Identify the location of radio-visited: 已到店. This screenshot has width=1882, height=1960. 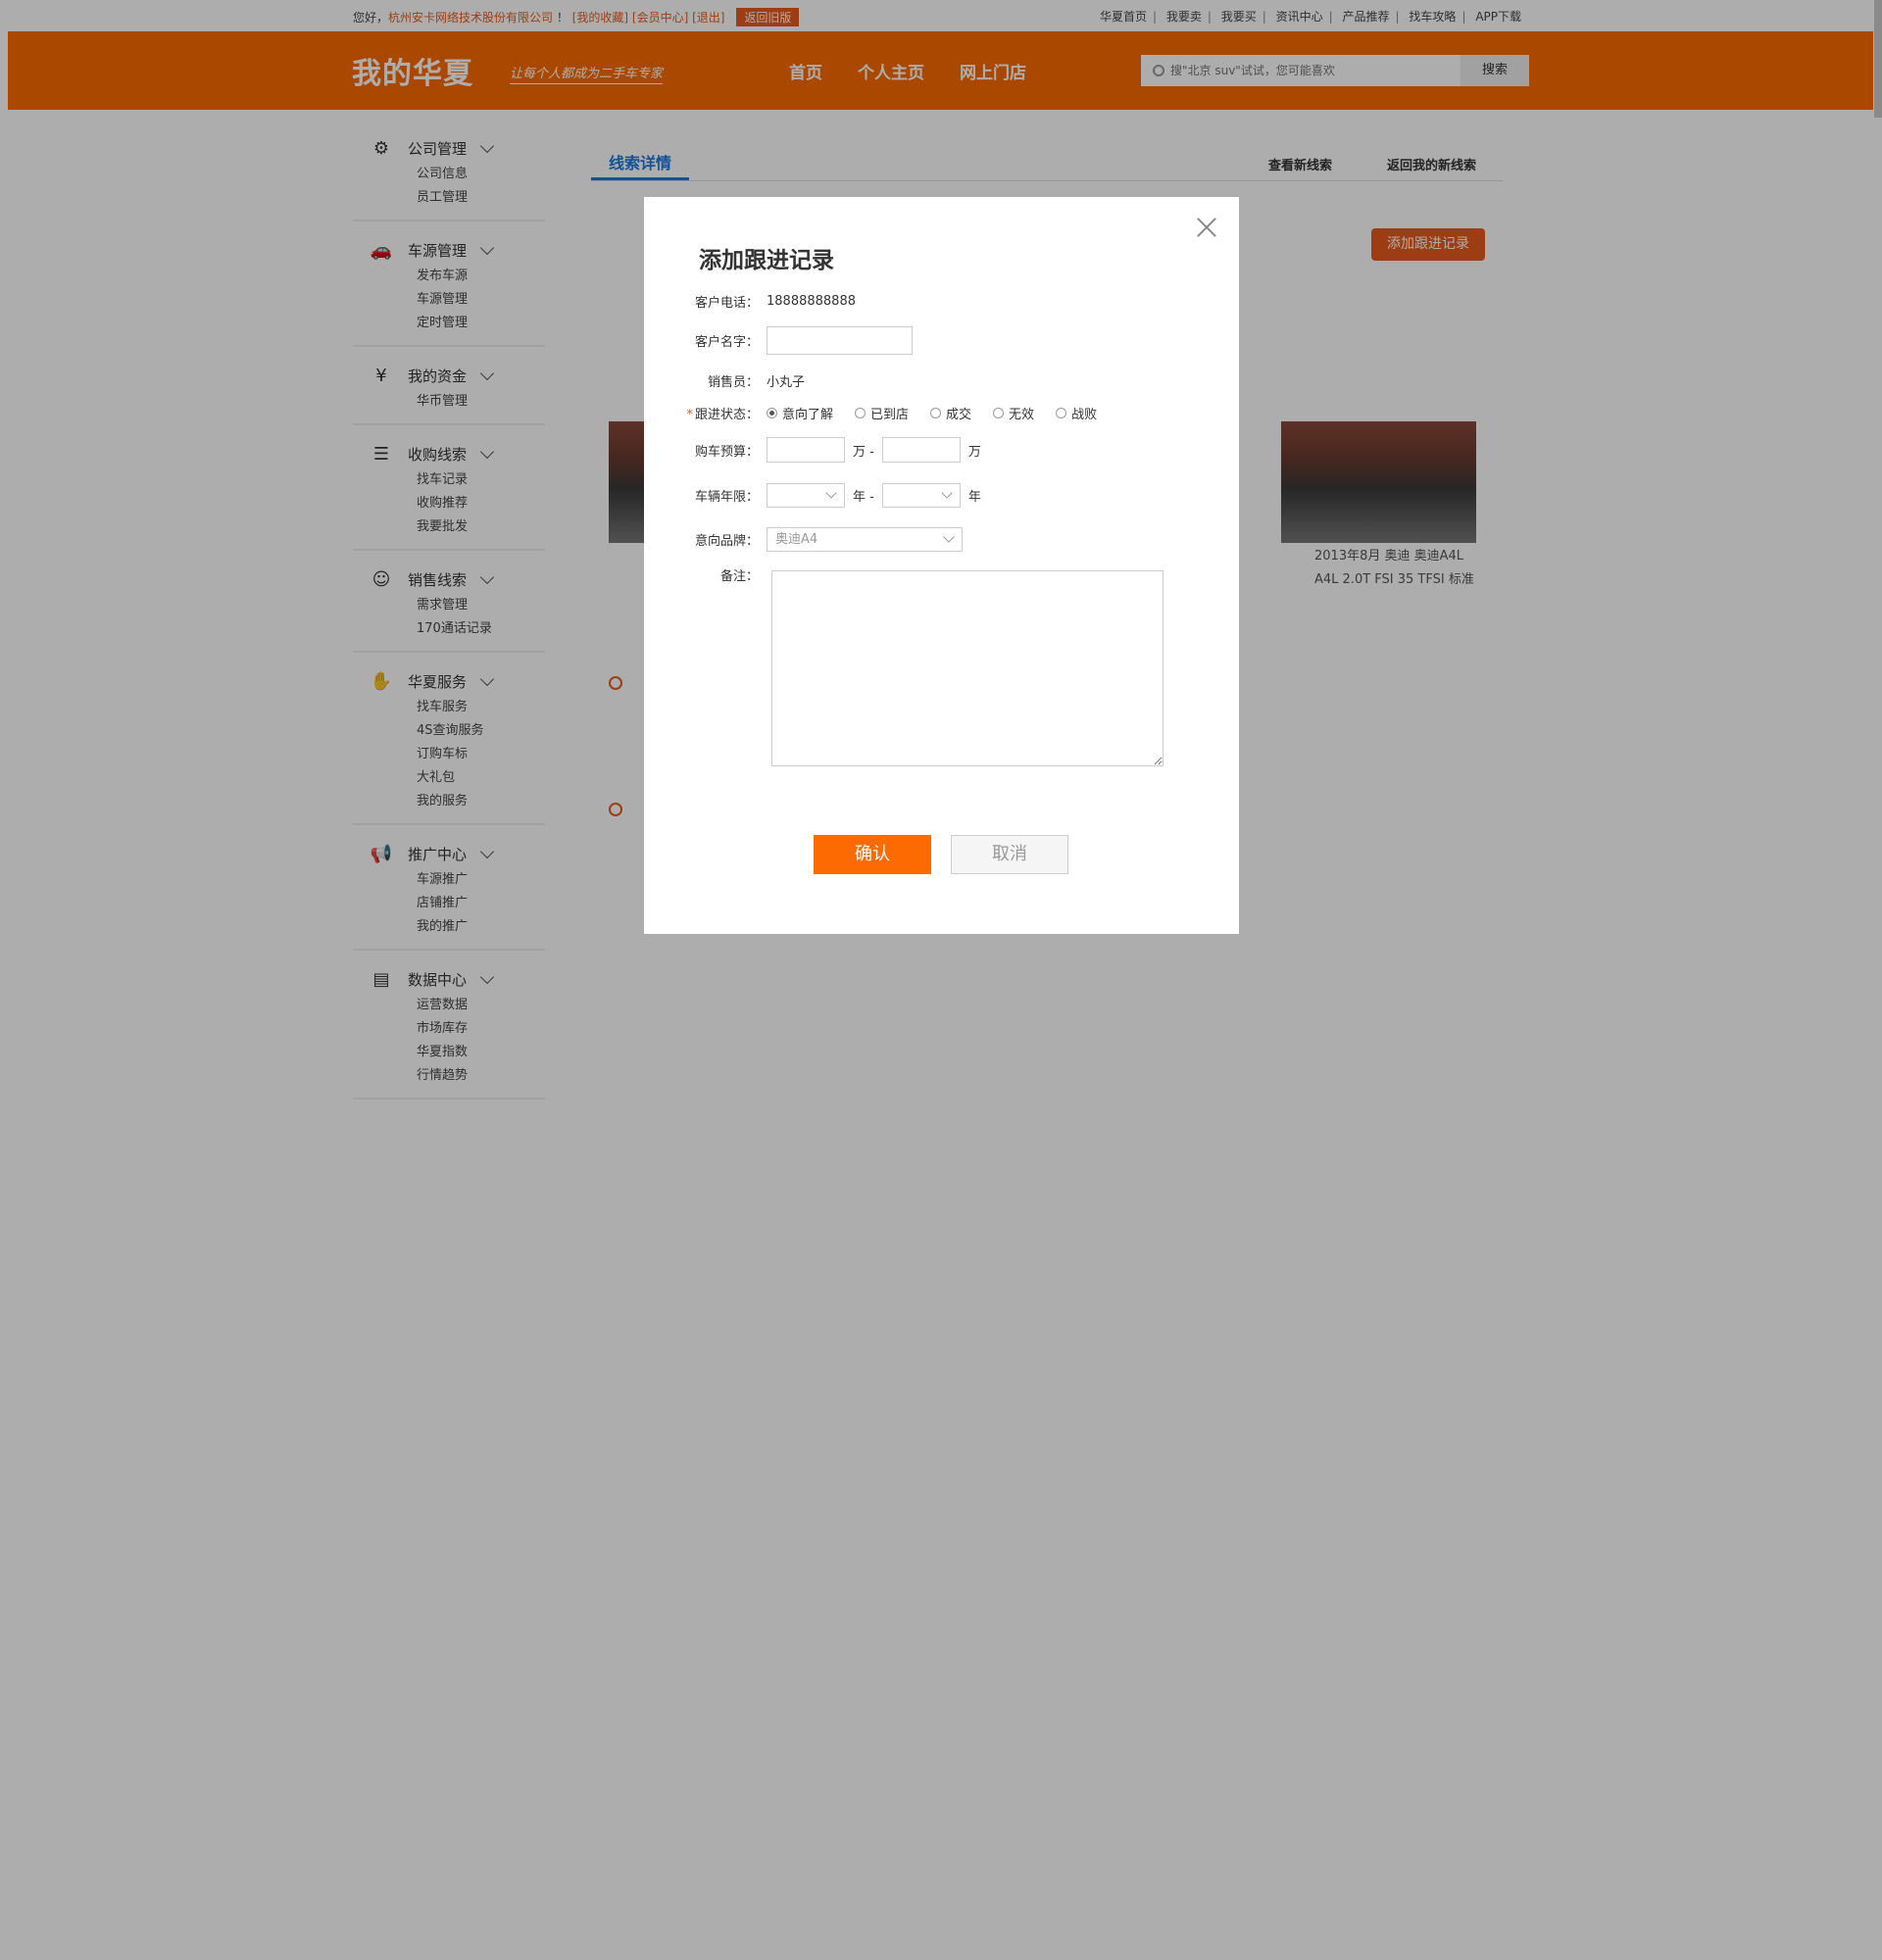
(882, 413).